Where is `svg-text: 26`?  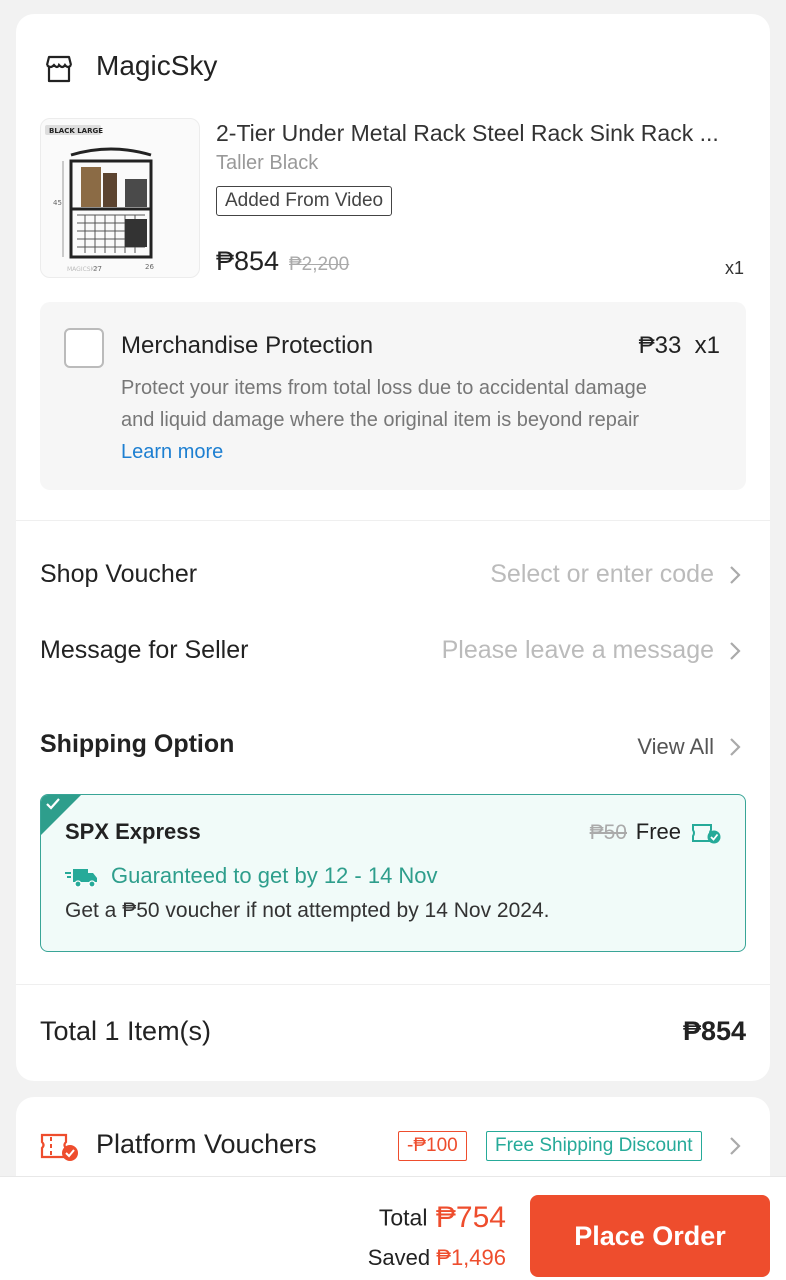
svg-text: 26 is located at coordinates (149, 267).